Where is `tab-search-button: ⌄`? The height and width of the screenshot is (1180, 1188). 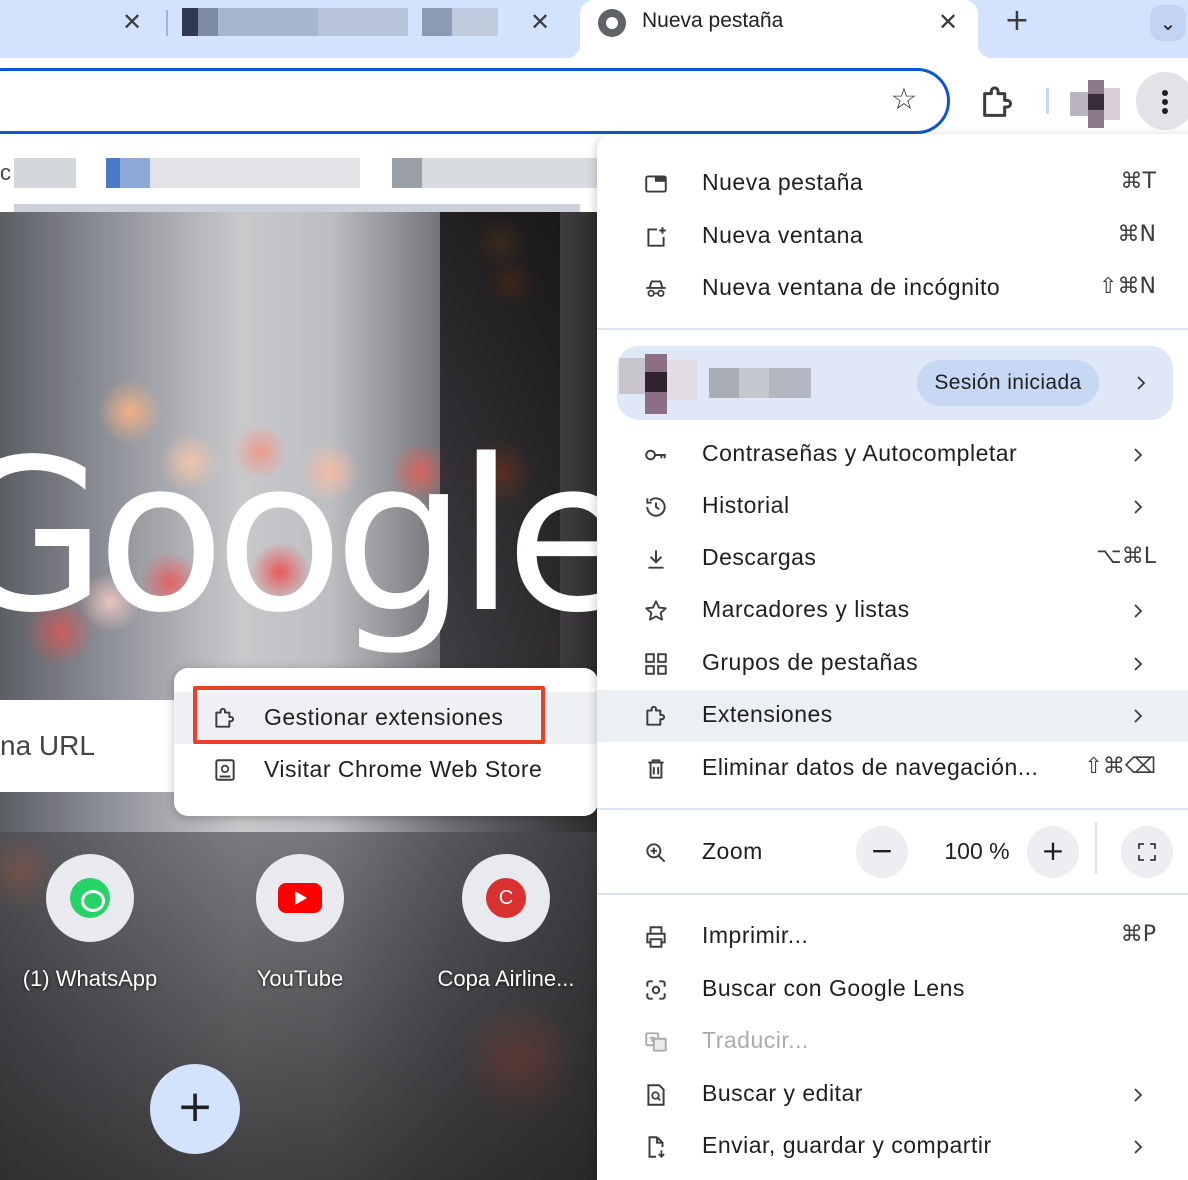
tab-search-button: ⌄ is located at coordinates (1168, 23).